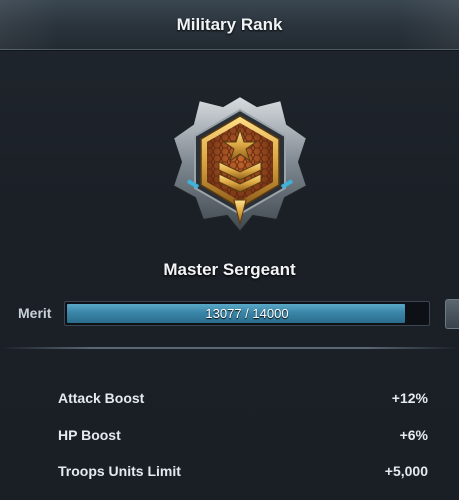  Describe the element at coordinates (409, 398) in the screenshot. I see `stat-value: +12%` at that location.